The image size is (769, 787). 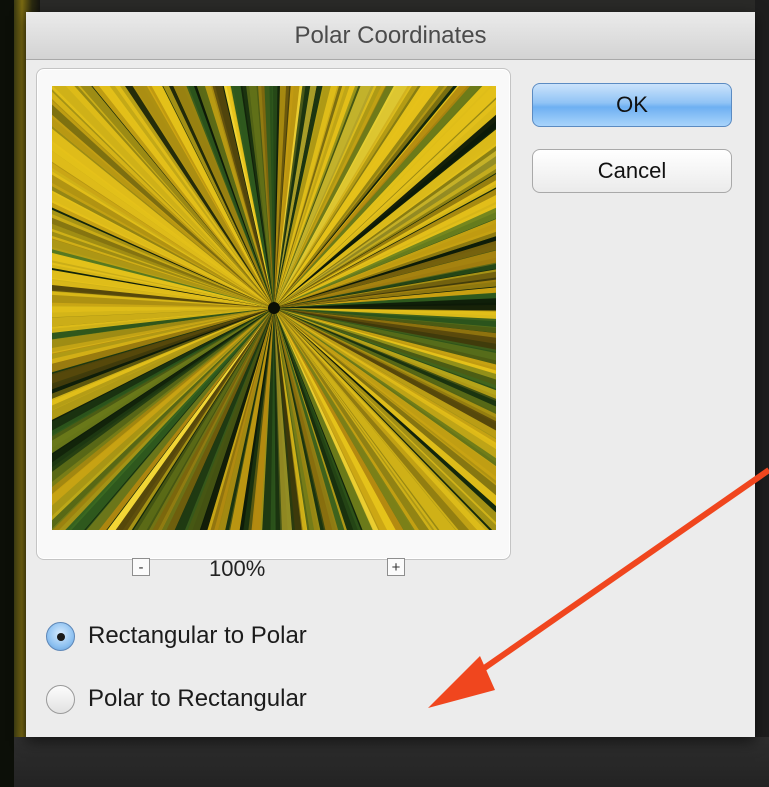 I want to click on dialog-title: Polar Coordinates, so click(x=390, y=35).